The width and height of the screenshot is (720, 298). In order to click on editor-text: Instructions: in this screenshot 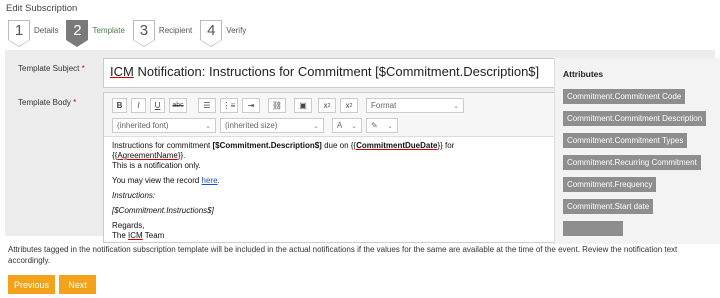, I will do `click(134, 195)`.